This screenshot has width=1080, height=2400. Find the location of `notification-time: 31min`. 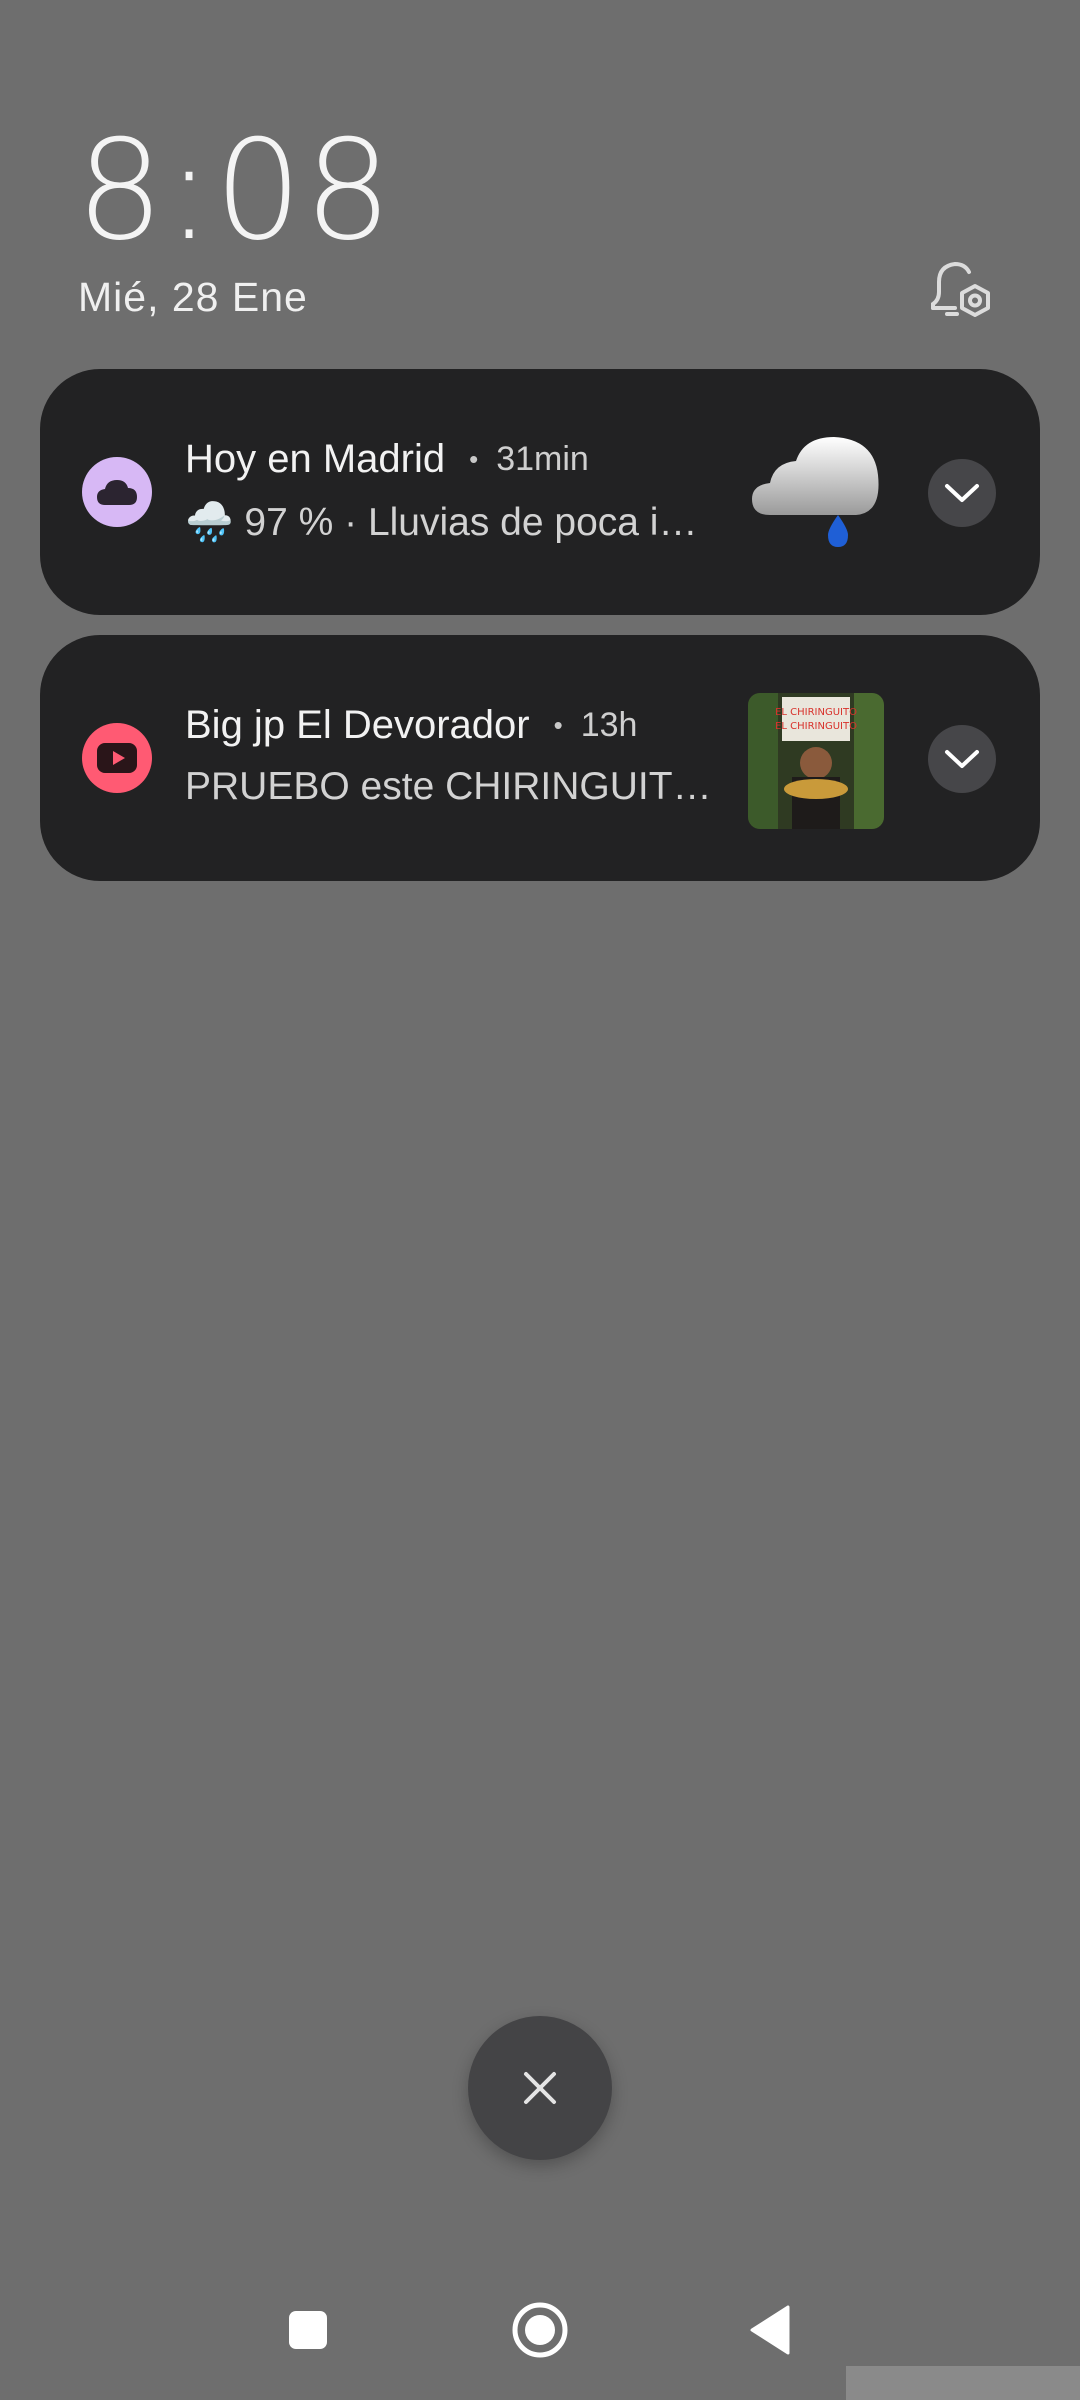

notification-time: 31min is located at coordinates (542, 459).